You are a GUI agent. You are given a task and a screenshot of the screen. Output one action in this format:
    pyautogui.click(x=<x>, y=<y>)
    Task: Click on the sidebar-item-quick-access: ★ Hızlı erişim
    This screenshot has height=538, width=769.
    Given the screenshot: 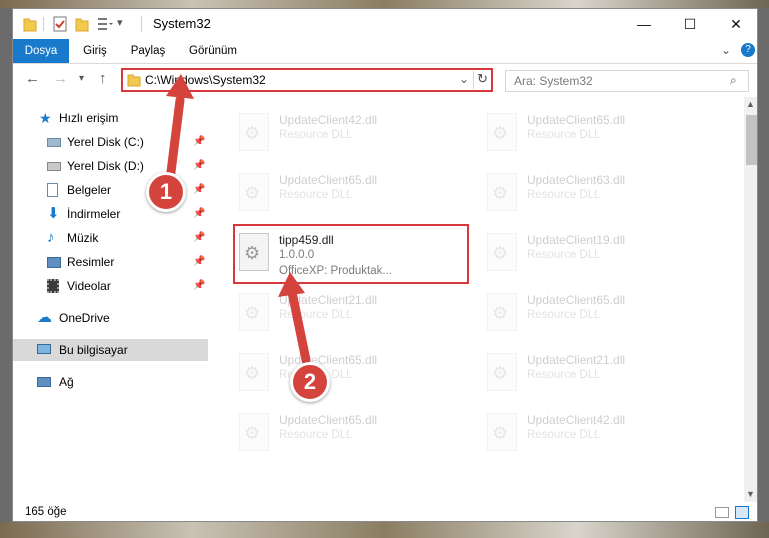 What is the action you would take?
    pyautogui.click(x=110, y=118)
    